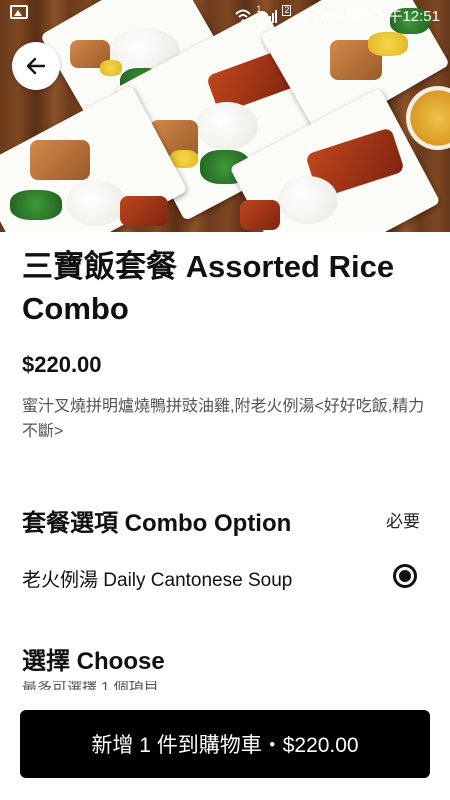  I want to click on clock: 下午12:51, so click(406, 16).